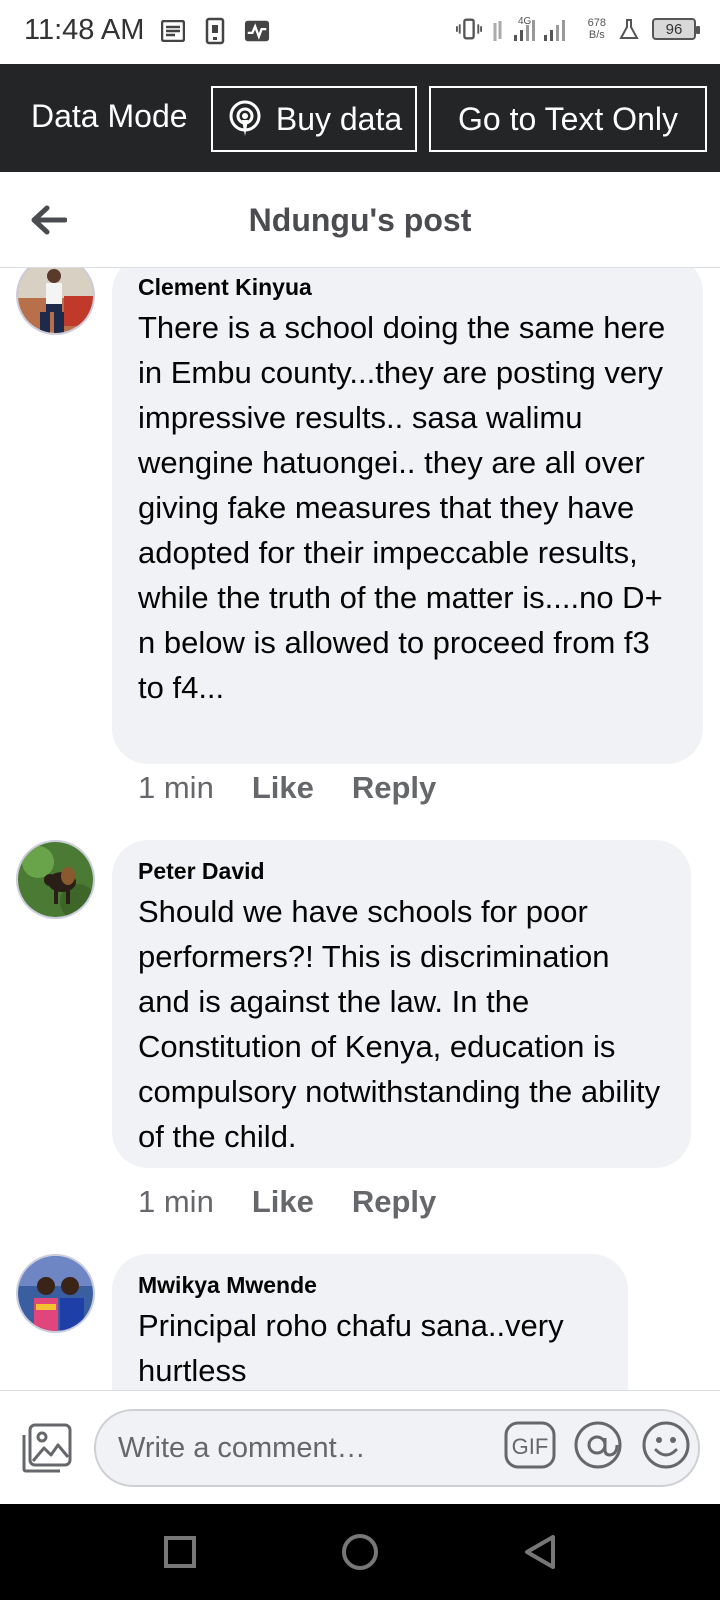 Image resolution: width=720 pixels, height=1600 pixels. What do you see at coordinates (351, 1348) in the screenshot?
I see `comment-text: Principal roho chafu sana..very hurtless` at bounding box center [351, 1348].